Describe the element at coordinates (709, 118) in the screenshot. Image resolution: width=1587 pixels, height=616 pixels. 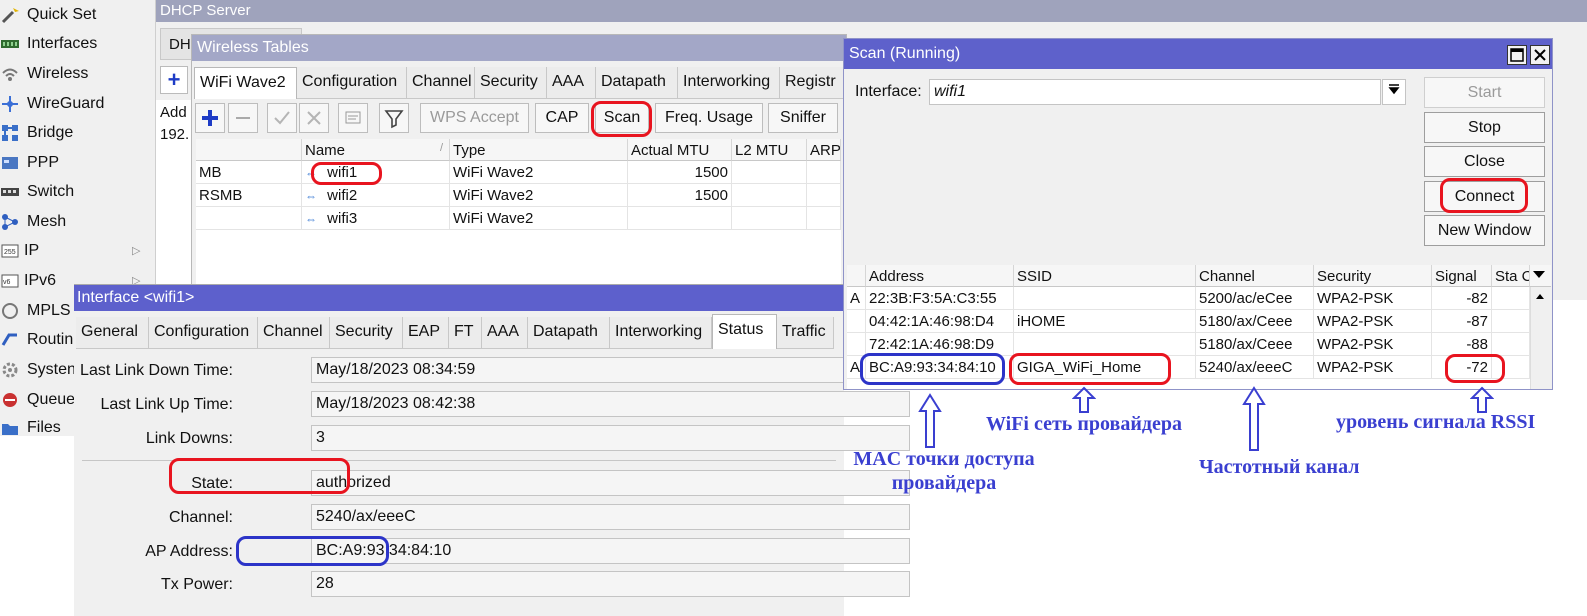
I see `freq-usage-button: Freq. Usage` at that location.